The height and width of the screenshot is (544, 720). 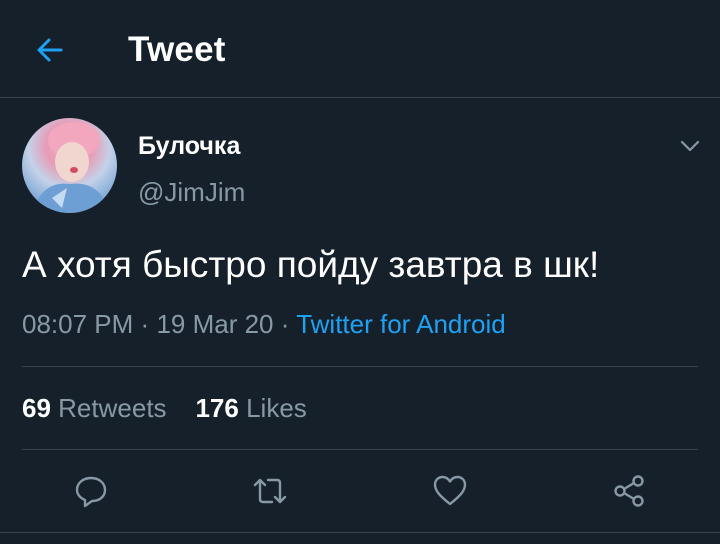 I want to click on avatar-photo, so click(x=71, y=167).